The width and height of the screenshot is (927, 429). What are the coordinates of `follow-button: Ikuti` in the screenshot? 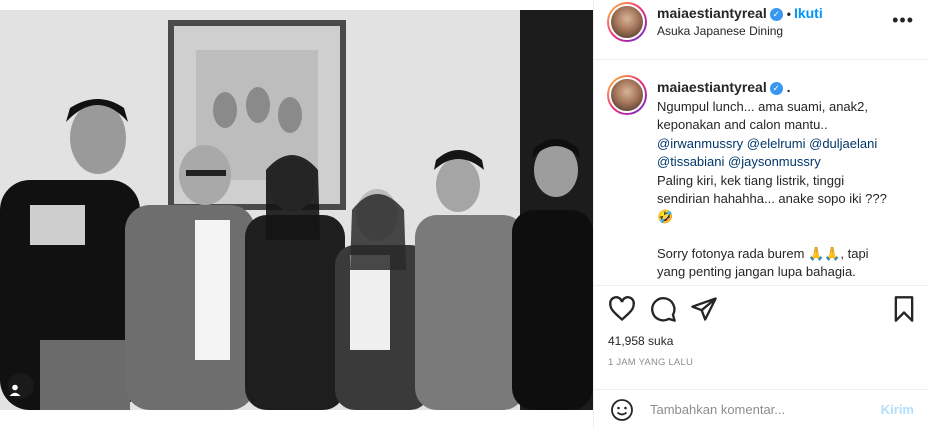 It's located at (808, 13).